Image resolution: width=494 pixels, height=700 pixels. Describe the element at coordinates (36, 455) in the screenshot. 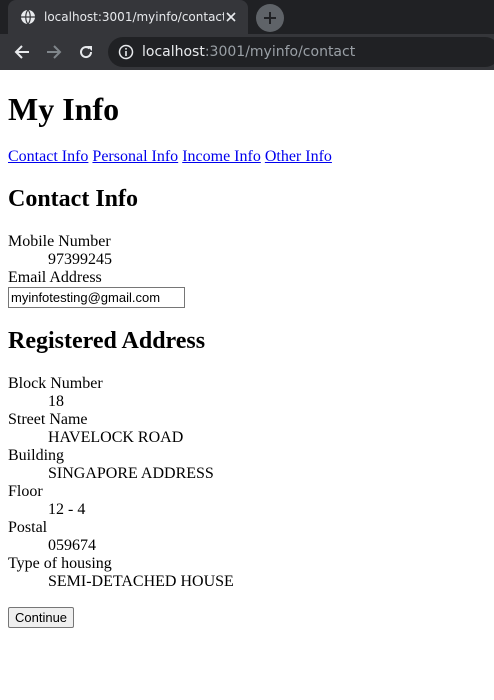

I see `building-label: Building` at that location.